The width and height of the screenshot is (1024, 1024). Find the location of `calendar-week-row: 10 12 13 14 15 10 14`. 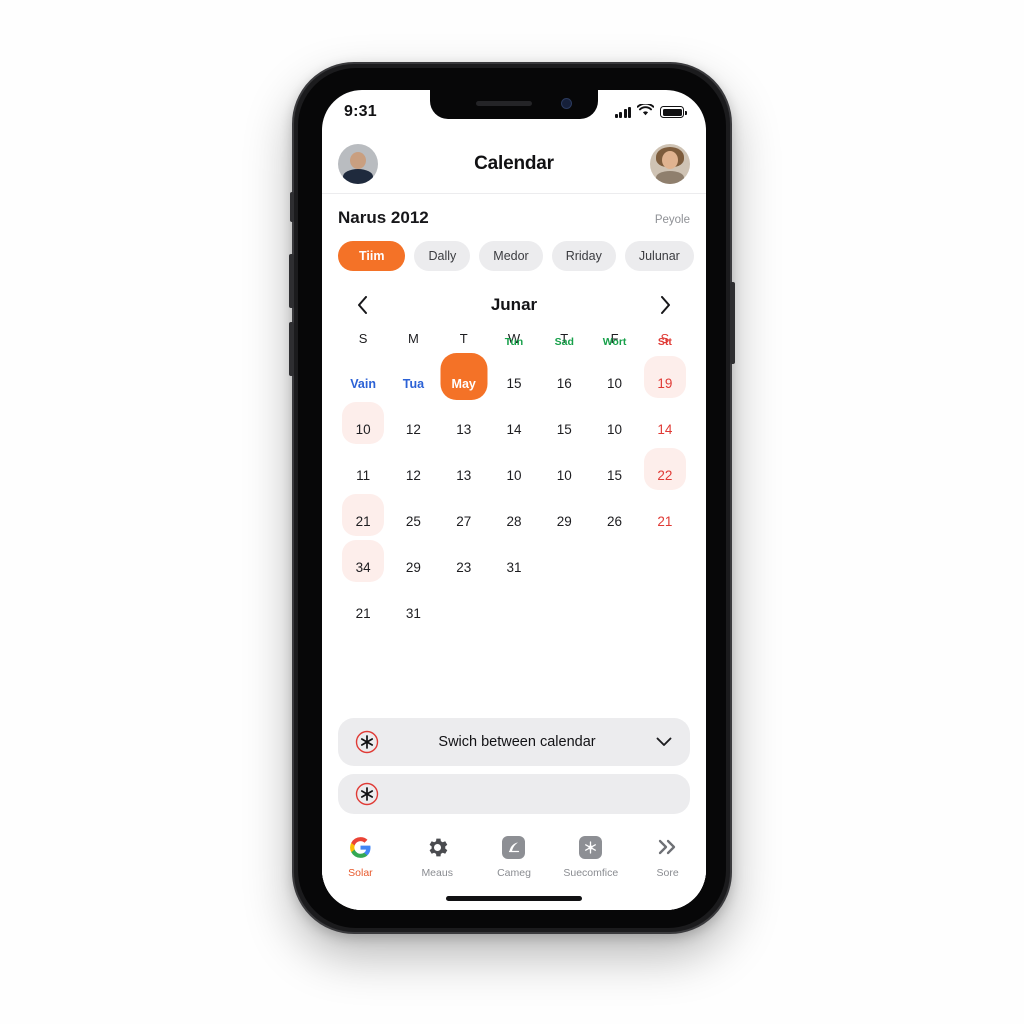

calendar-week-row: 10 12 13 14 15 10 14 is located at coordinates (514, 419).